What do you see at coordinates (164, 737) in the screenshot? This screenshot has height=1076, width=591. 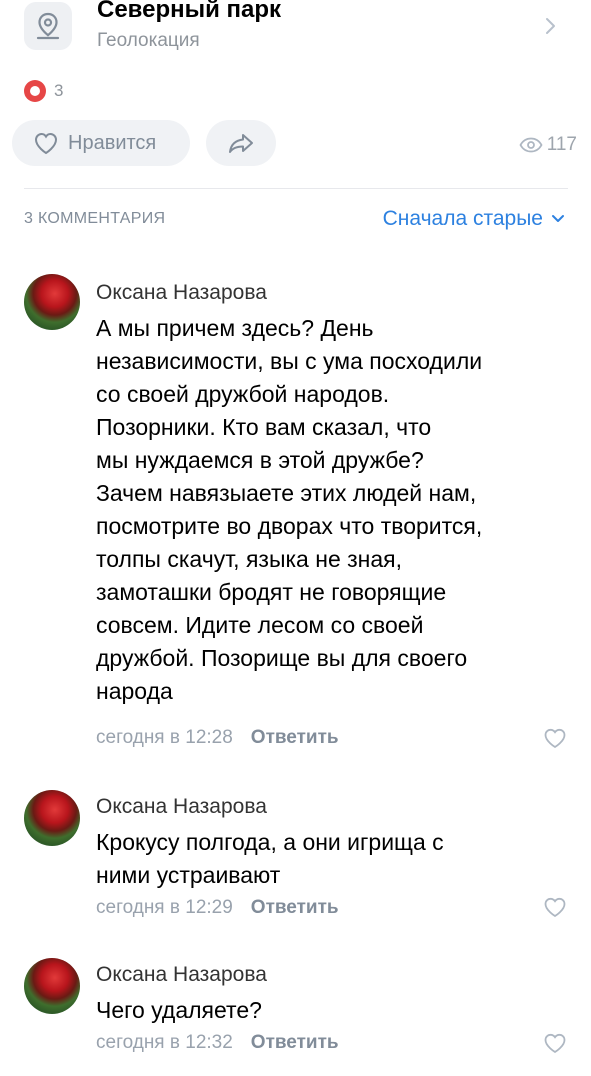 I see `comment-time: сегодня в 12:28` at bounding box center [164, 737].